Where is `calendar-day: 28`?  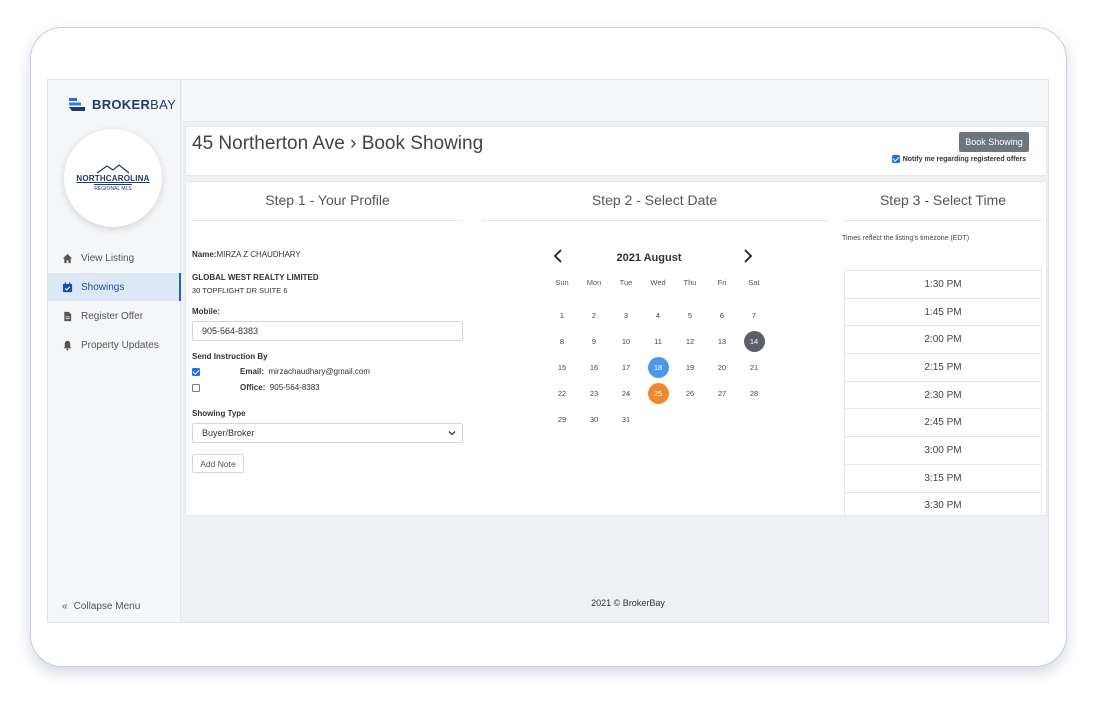
calendar-day: 28 is located at coordinates (754, 393).